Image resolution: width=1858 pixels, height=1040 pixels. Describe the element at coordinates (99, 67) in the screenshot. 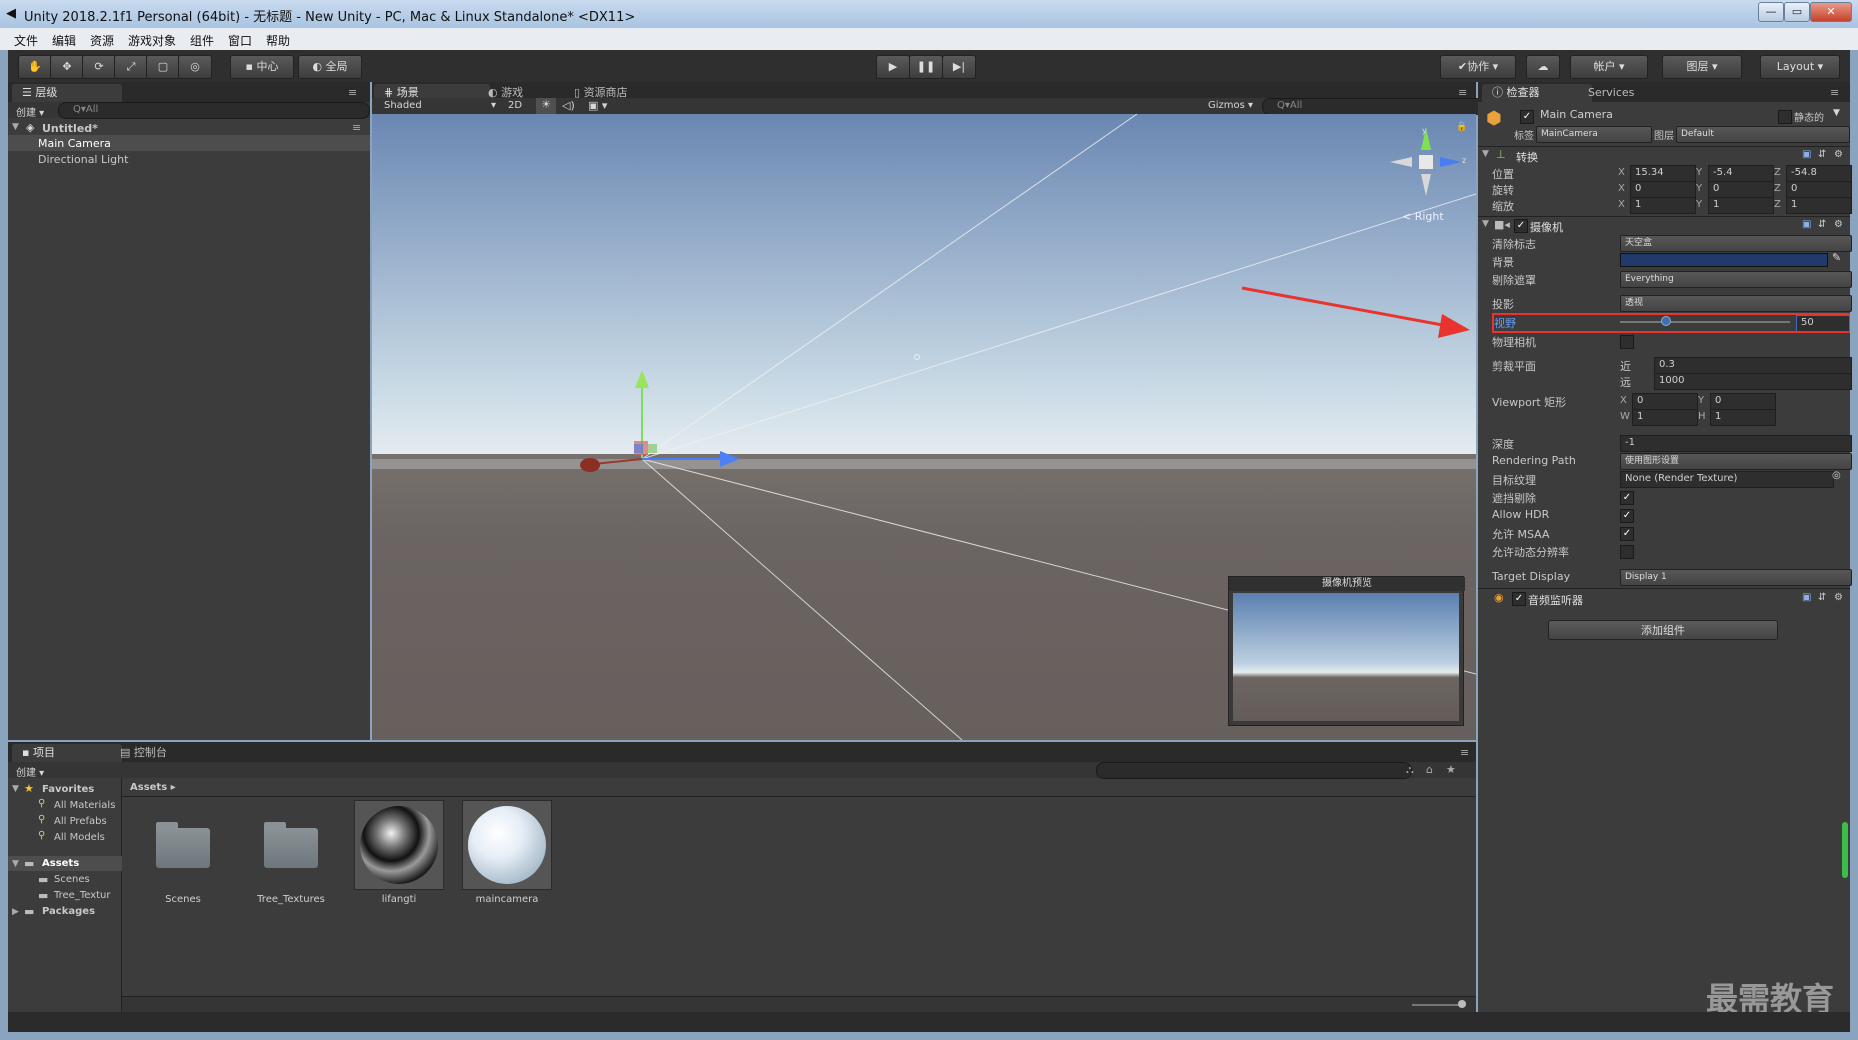

I see `rotate-tool-button: ⟳` at that location.